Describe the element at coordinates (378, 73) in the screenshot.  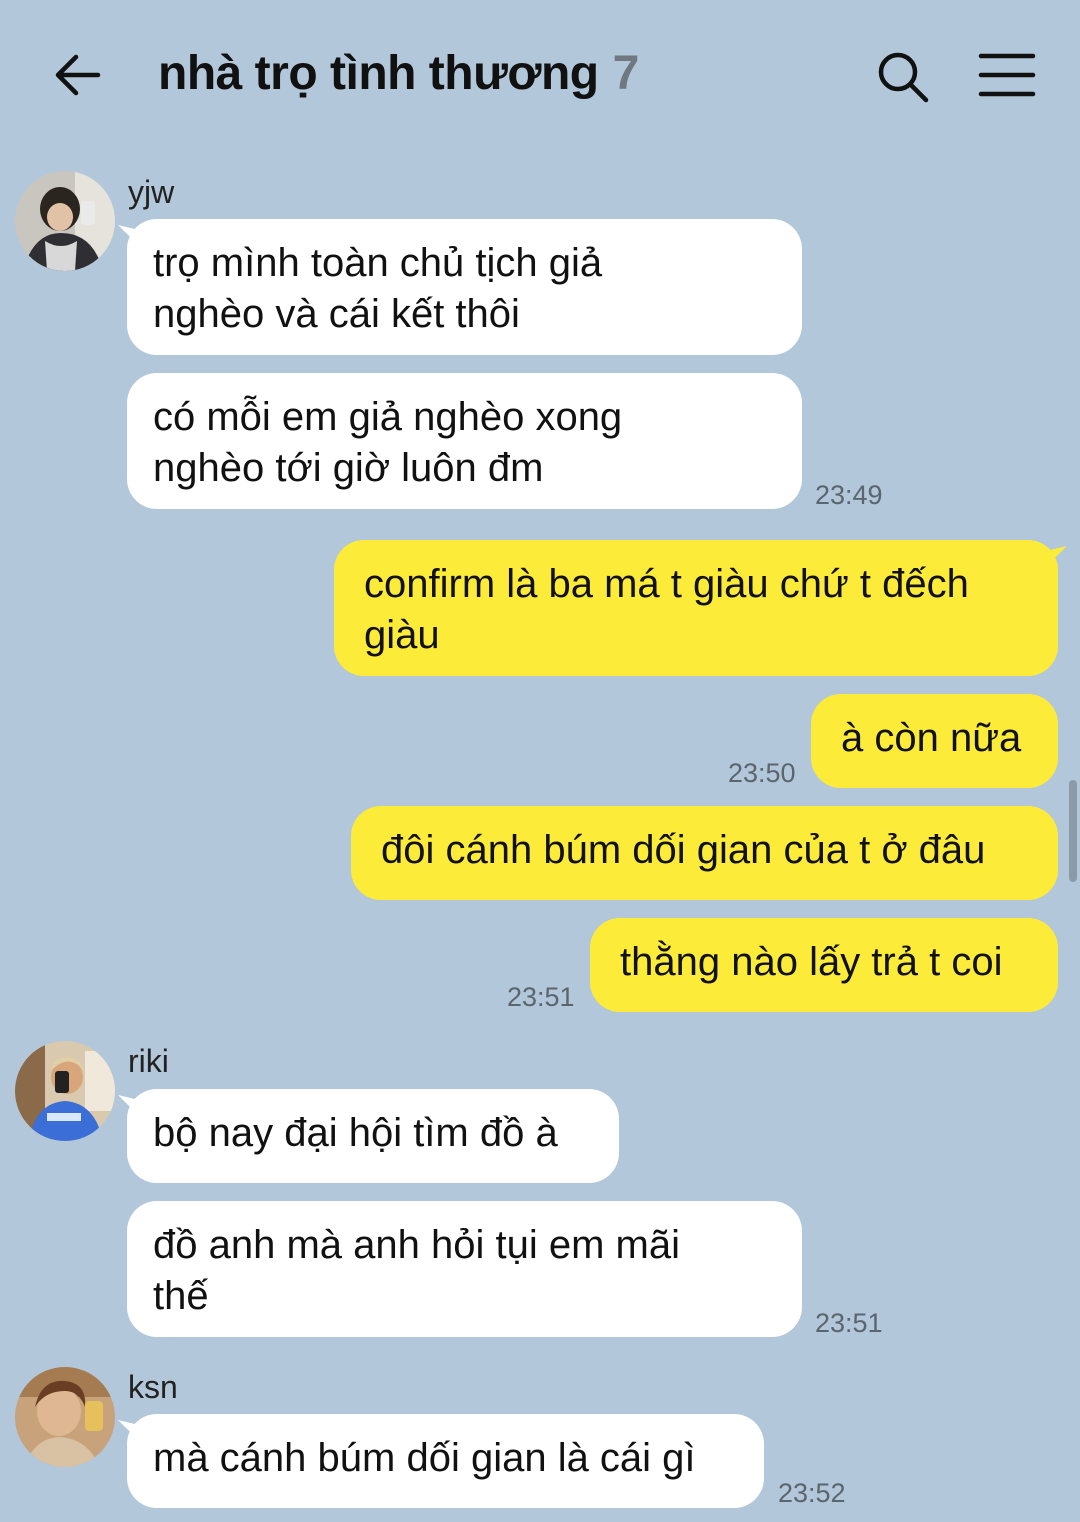
I see `chat-room-name: nhà trọ tình thương` at that location.